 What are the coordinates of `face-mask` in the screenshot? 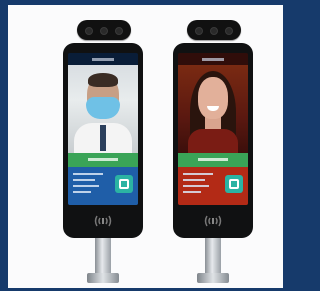 It's located at (103, 108).